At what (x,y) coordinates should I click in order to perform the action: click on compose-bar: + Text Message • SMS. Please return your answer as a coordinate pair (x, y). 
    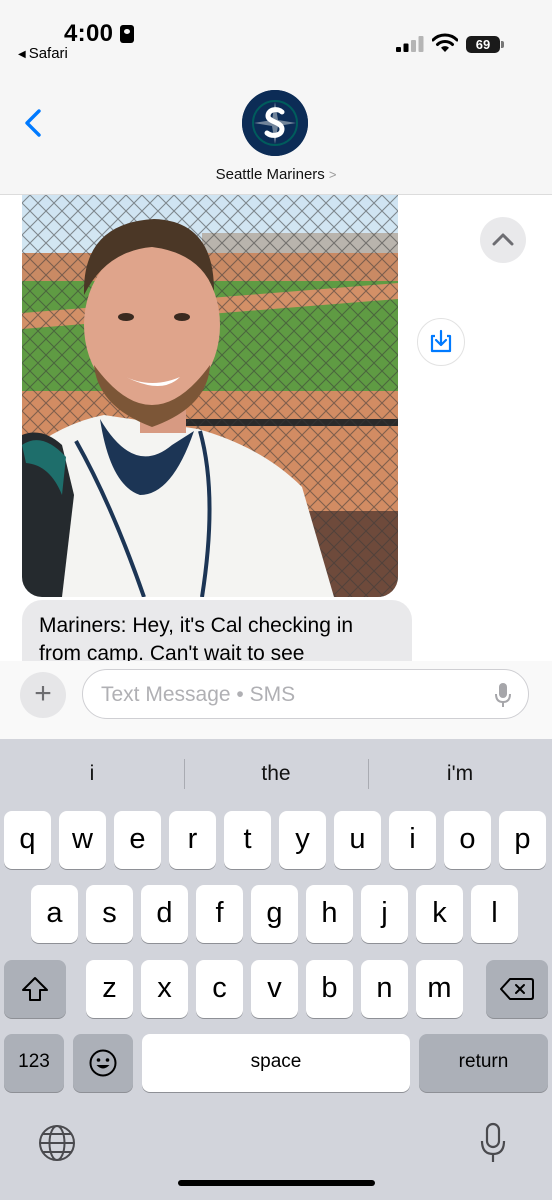
    Looking at the image, I should click on (276, 700).